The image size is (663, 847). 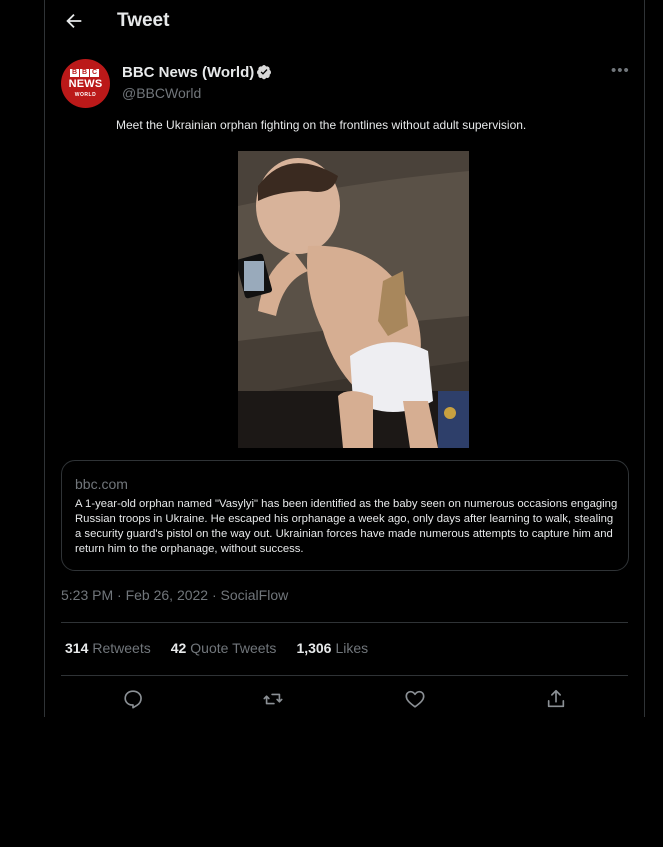 What do you see at coordinates (101, 484) in the screenshot?
I see `link-domain: bbc.com` at bounding box center [101, 484].